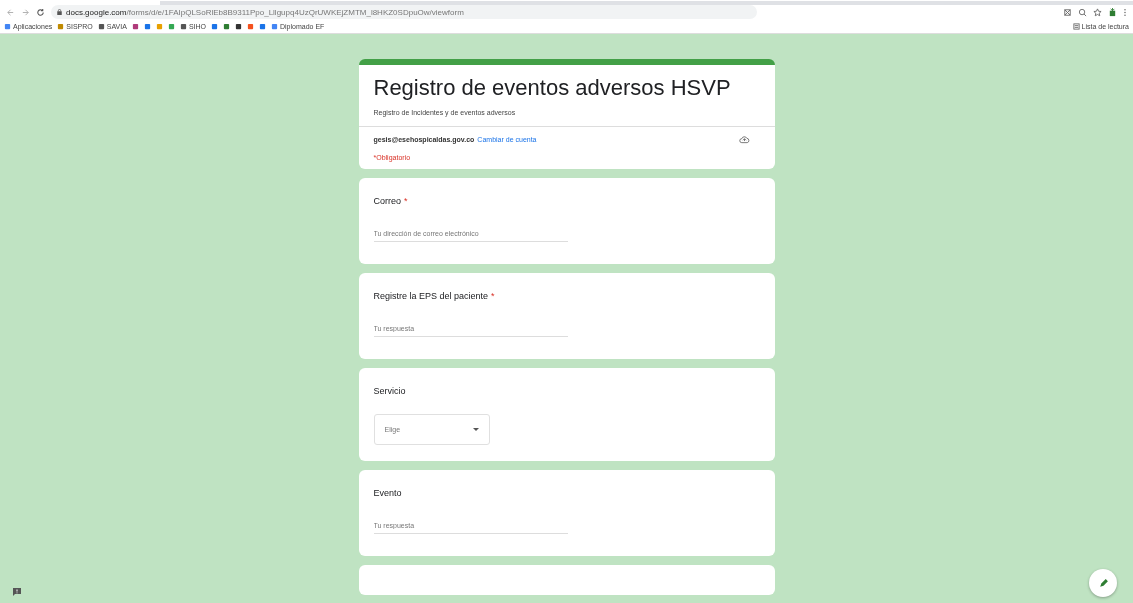 This screenshot has width=1133, height=603. What do you see at coordinates (389, 391) in the screenshot?
I see `question-label: Servicio` at bounding box center [389, 391].